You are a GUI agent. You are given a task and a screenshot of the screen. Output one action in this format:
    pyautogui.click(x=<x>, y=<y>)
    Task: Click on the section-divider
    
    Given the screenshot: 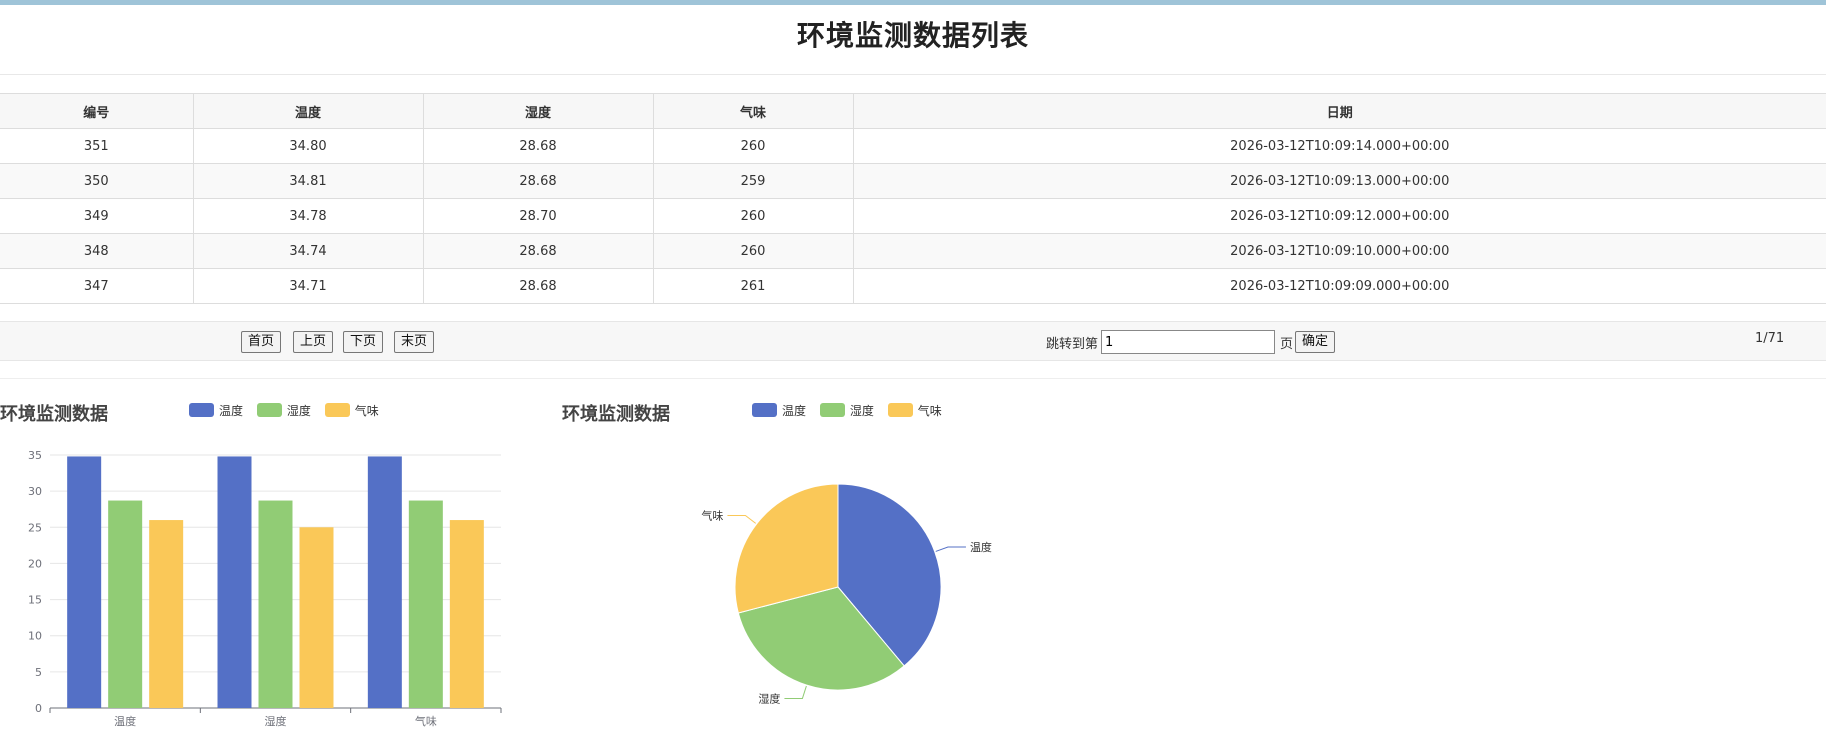 What is the action you would take?
    pyautogui.click(x=913, y=378)
    